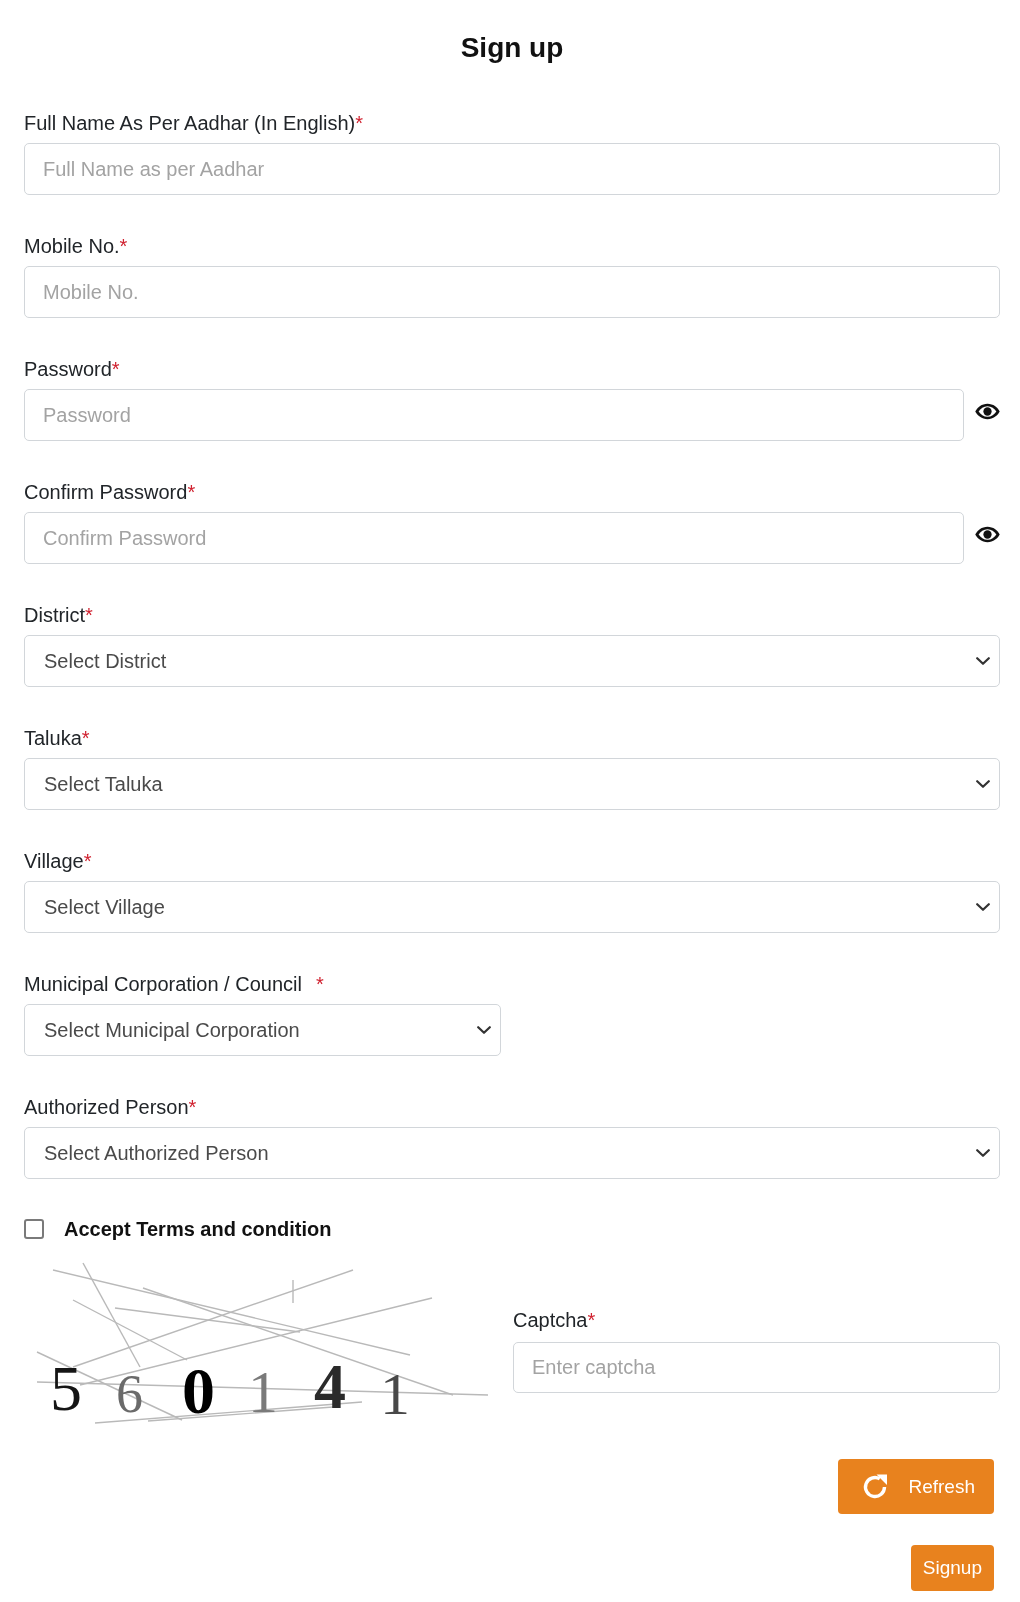 This screenshot has height=1602, width=1020. I want to click on field-label: District*, so click(58, 615).